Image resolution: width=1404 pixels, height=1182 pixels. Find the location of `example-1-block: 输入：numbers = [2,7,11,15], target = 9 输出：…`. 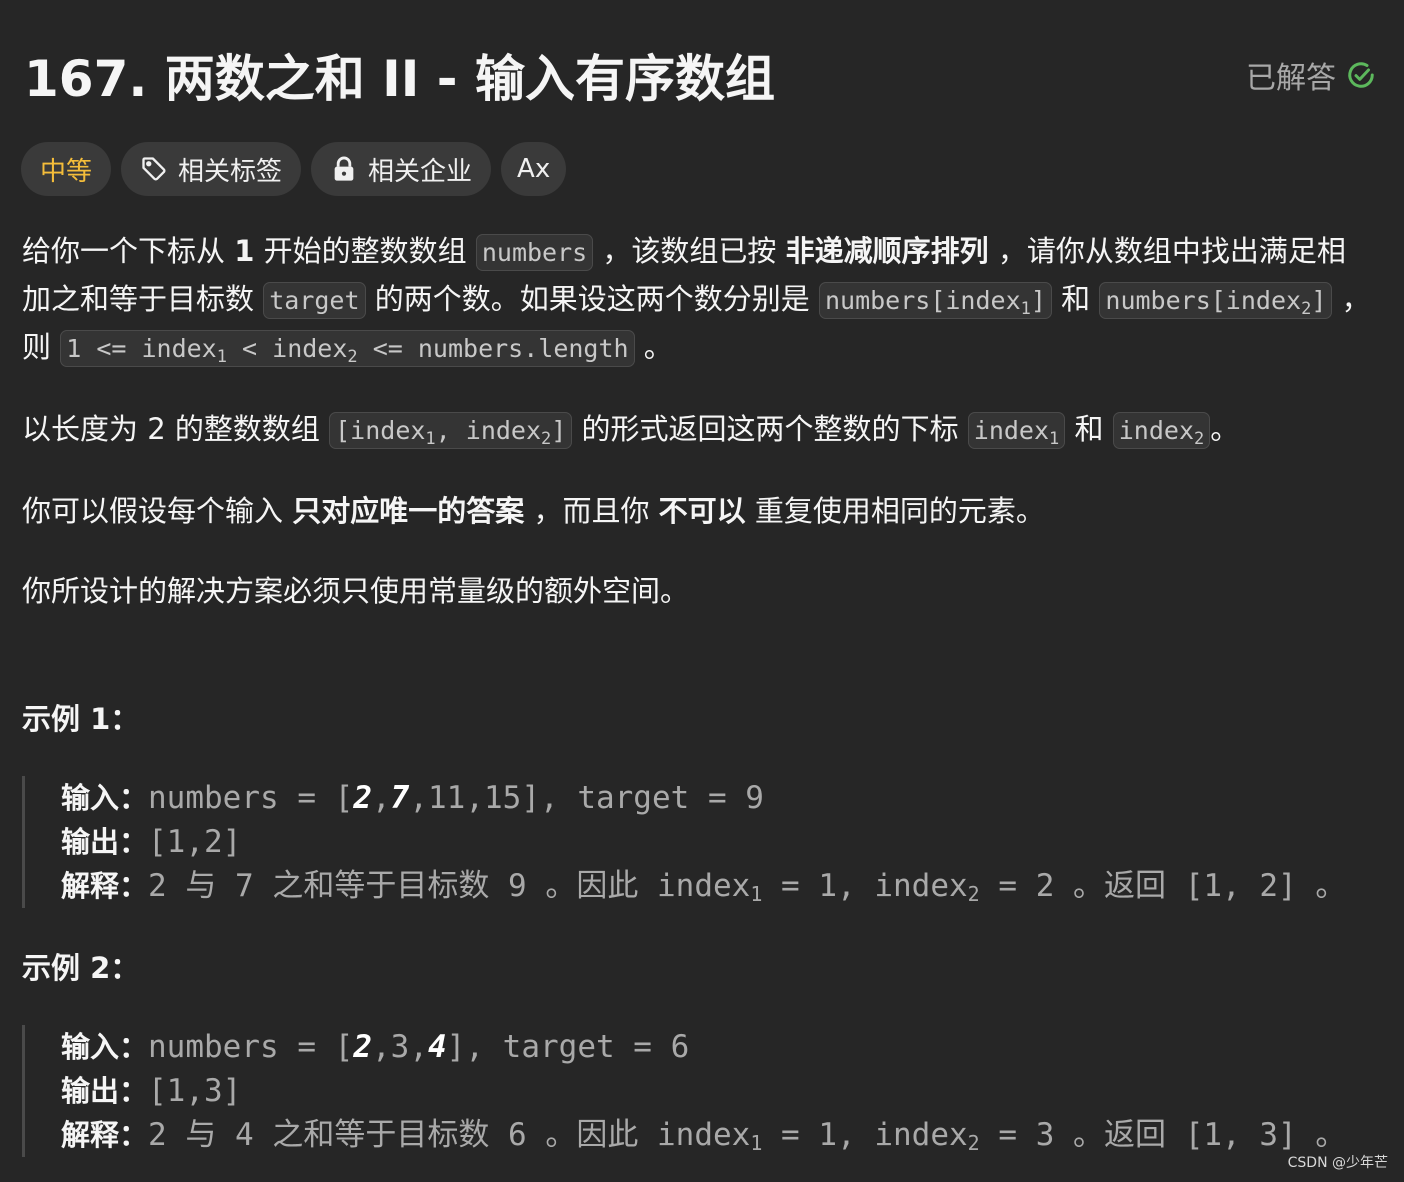

example-1-block: 输入：numbers = [2,7,11,15], target = 9 输出：… is located at coordinates (684, 842).